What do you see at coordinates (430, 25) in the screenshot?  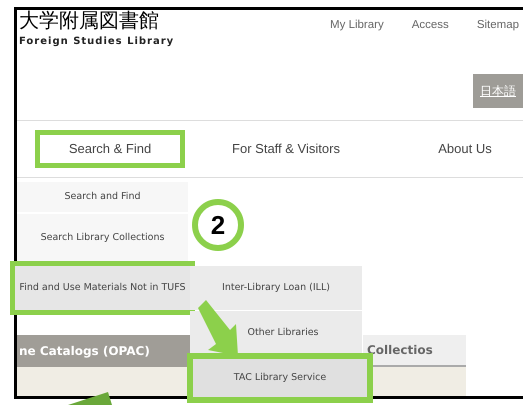 I see `top-link: Access` at bounding box center [430, 25].